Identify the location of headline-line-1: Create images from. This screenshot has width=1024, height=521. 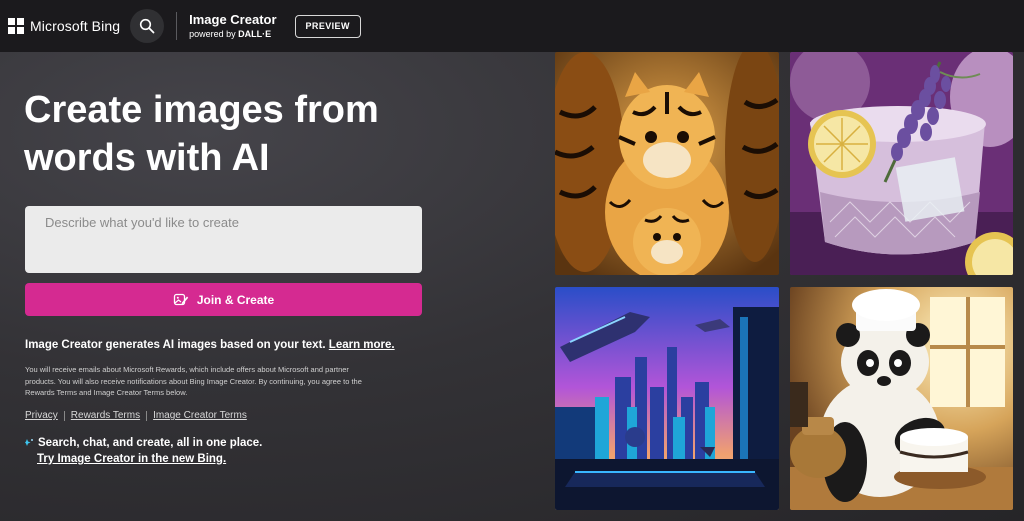
(201, 110).